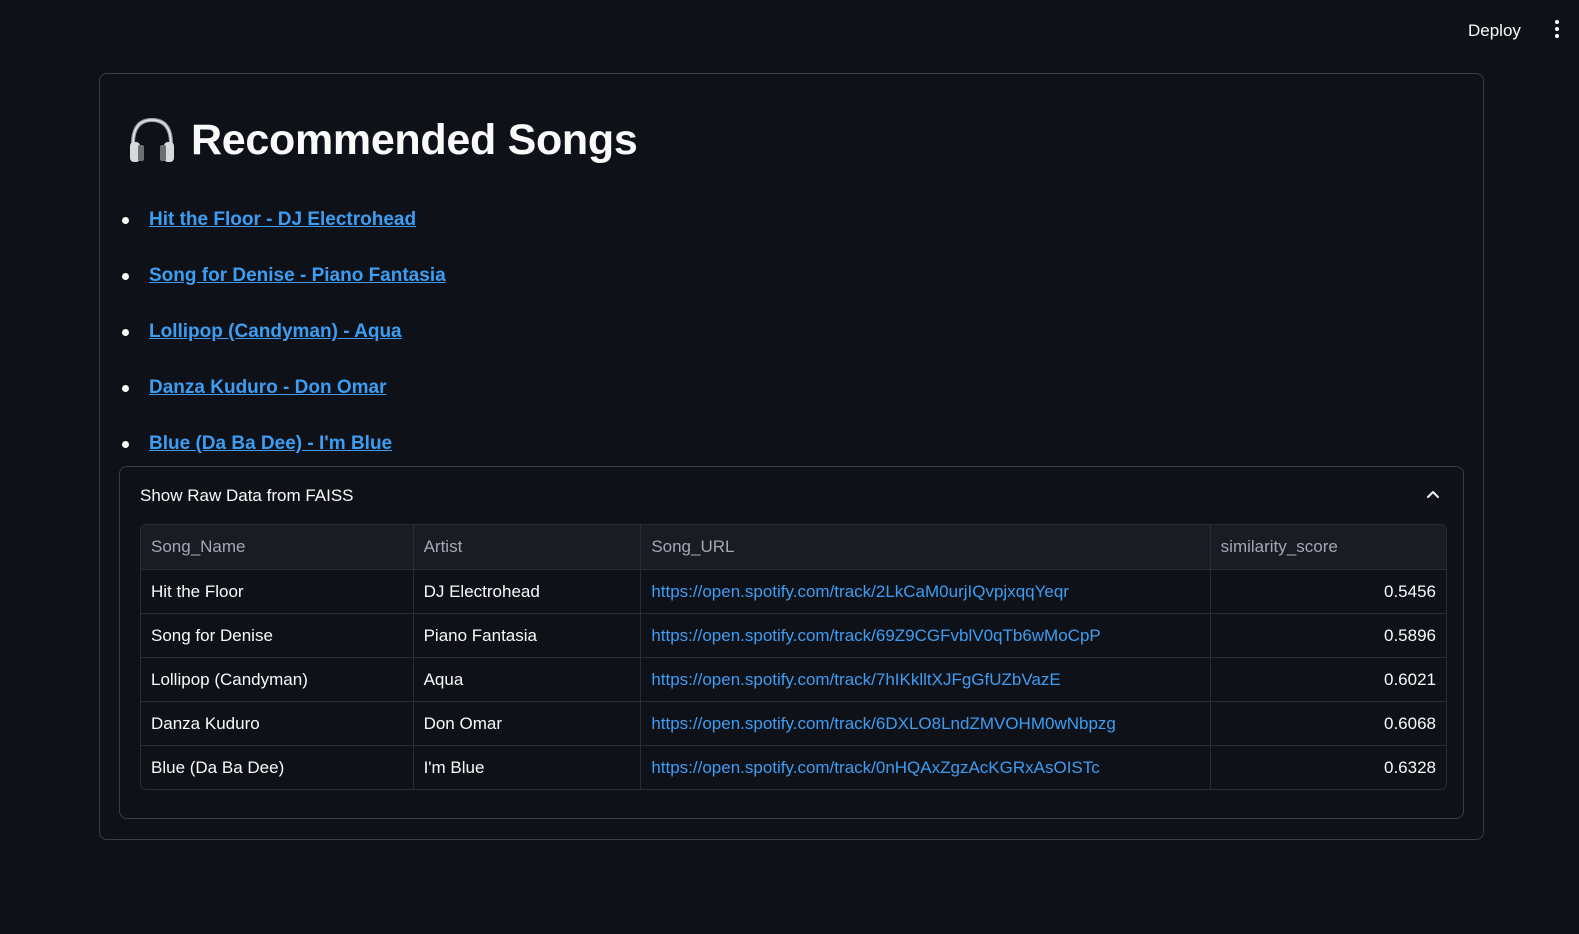 The width and height of the screenshot is (1579, 934). What do you see at coordinates (275, 332) in the screenshot?
I see `recommendation-link: Lollipop (Candyman) - Aqua` at bounding box center [275, 332].